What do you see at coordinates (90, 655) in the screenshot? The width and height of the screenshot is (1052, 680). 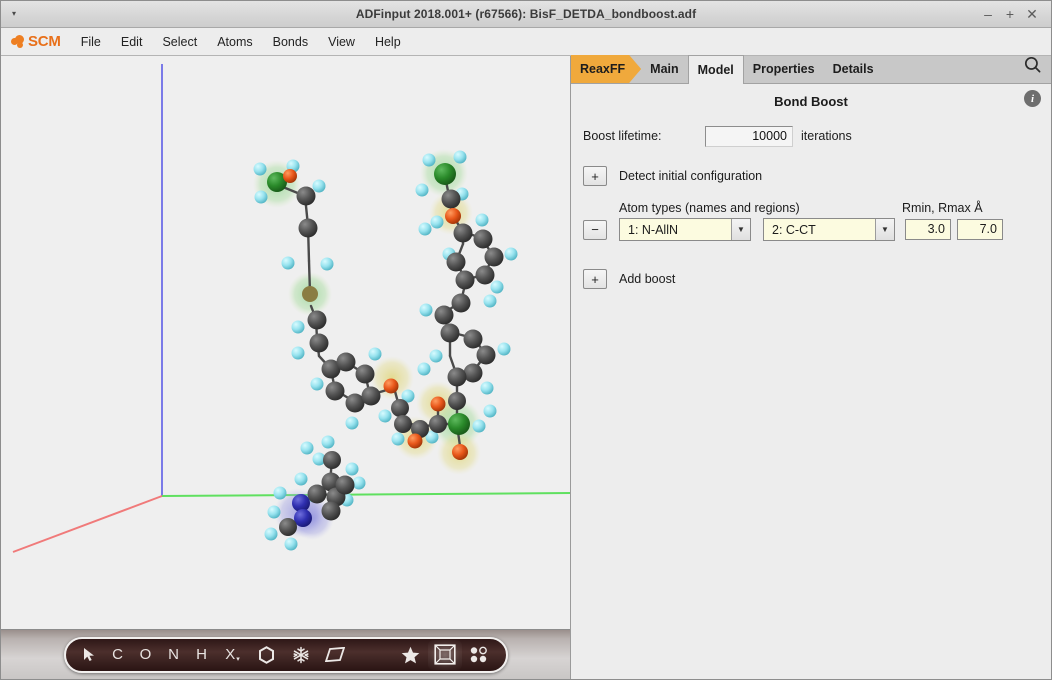 I see `select-arrow-icon` at bounding box center [90, 655].